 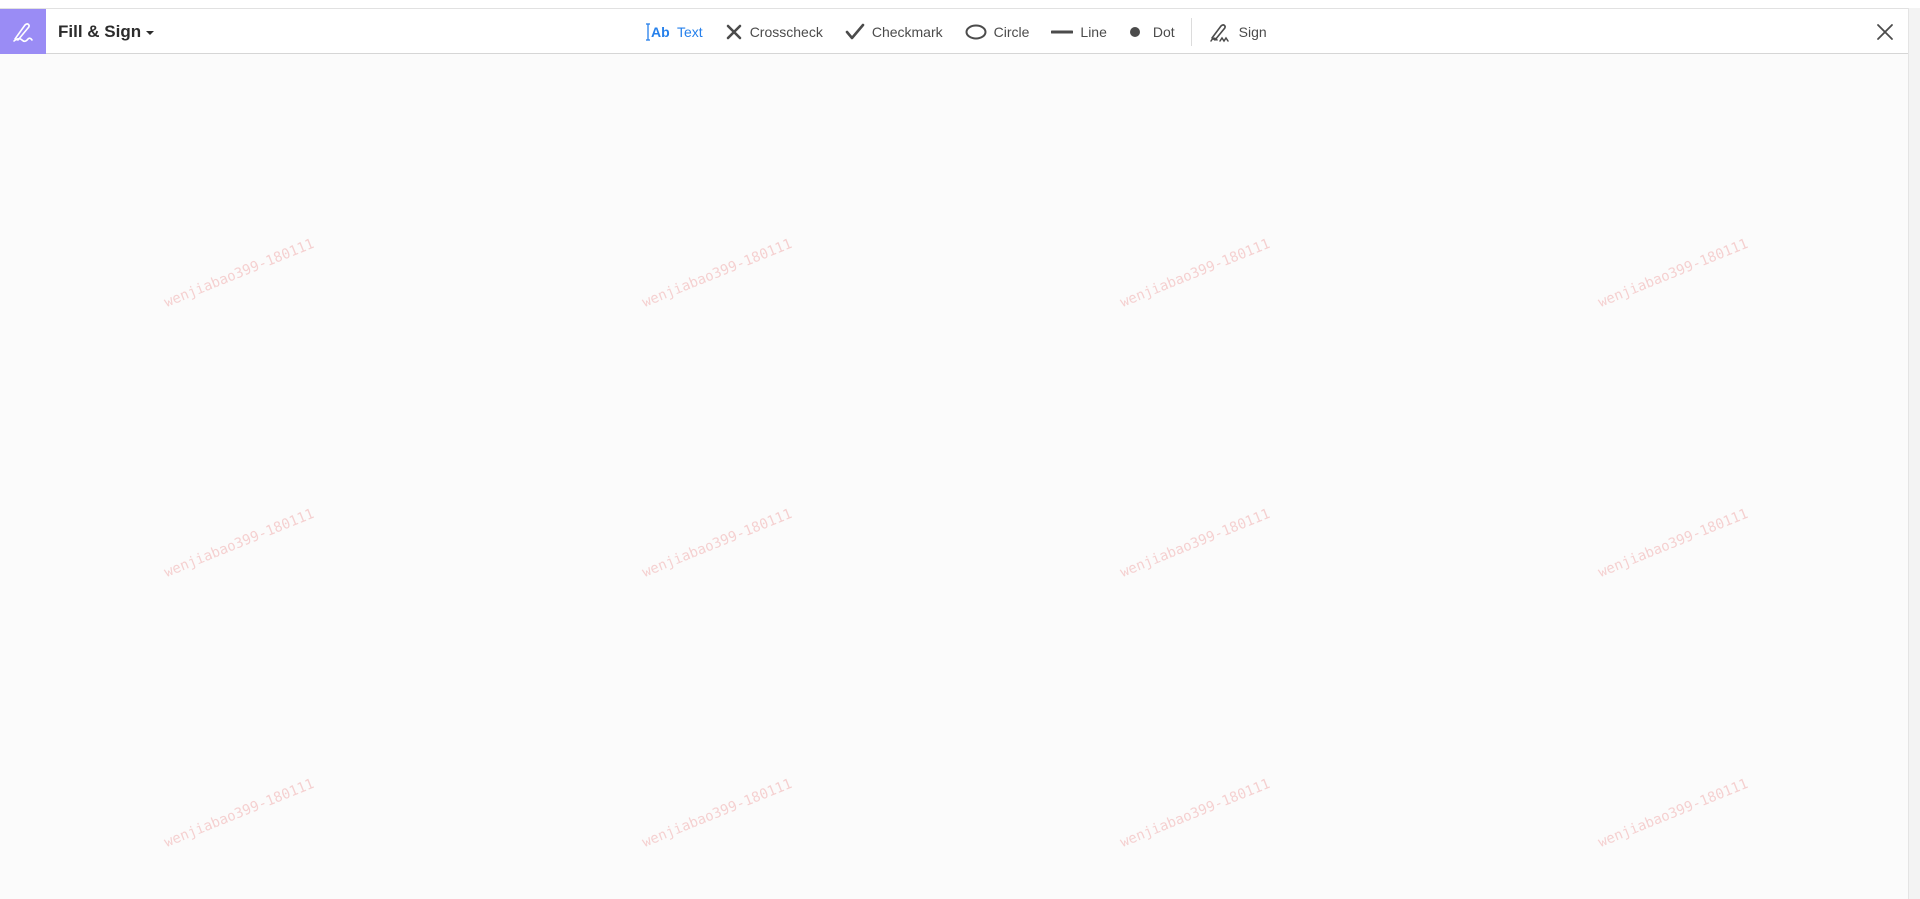 I want to click on close-icon, so click(x=1885, y=32).